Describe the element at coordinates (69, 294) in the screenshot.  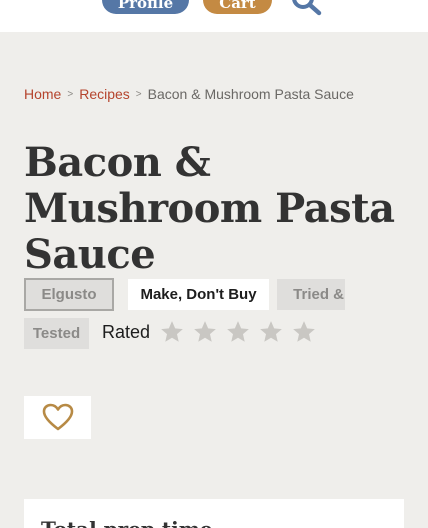
I see `tag-elgusto: Elgusto` at that location.